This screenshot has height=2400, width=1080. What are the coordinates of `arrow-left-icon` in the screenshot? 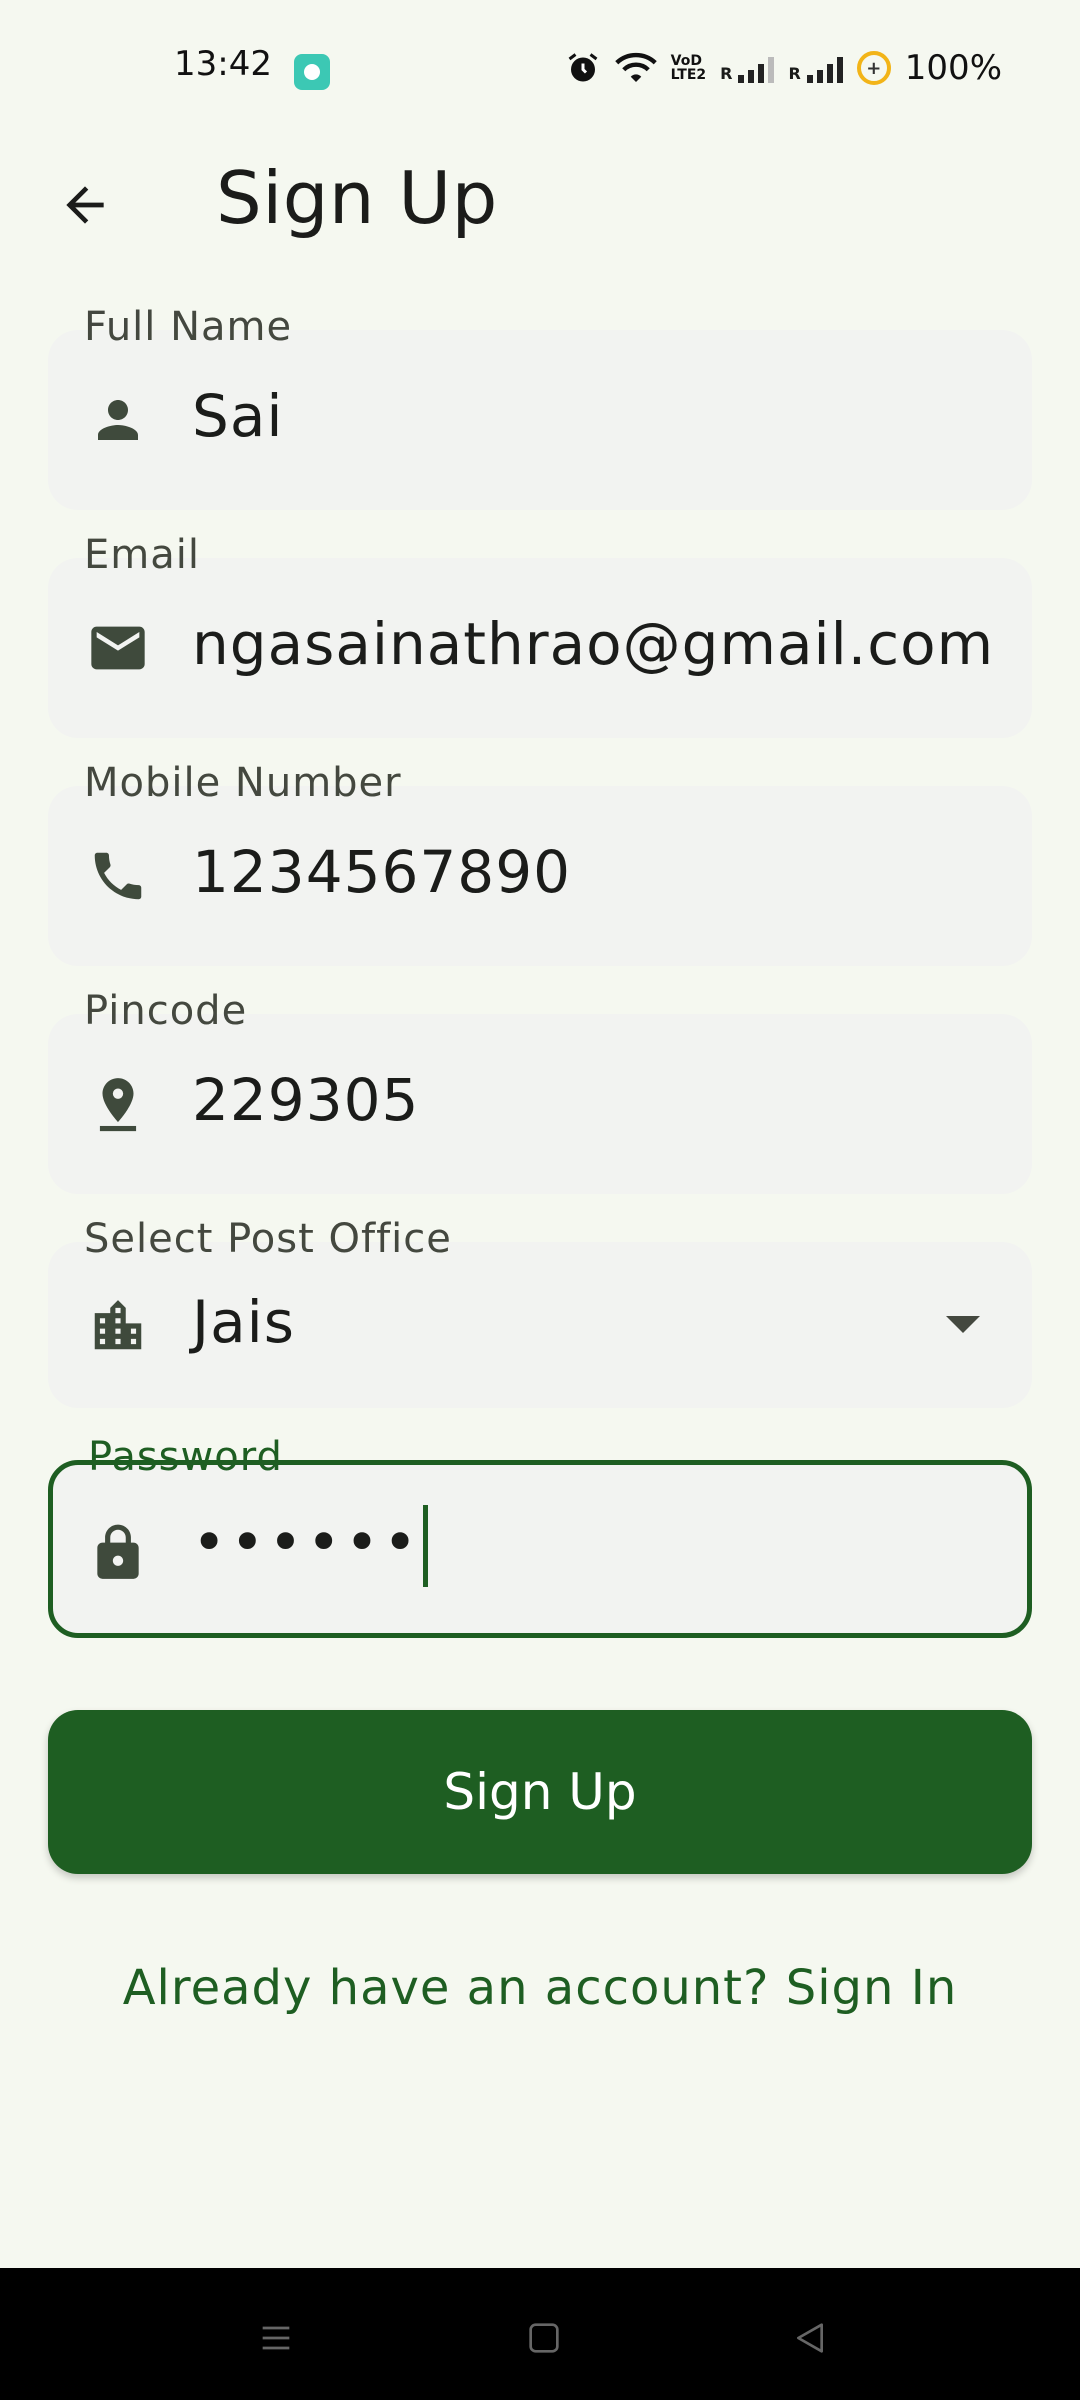 It's located at (85, 205).